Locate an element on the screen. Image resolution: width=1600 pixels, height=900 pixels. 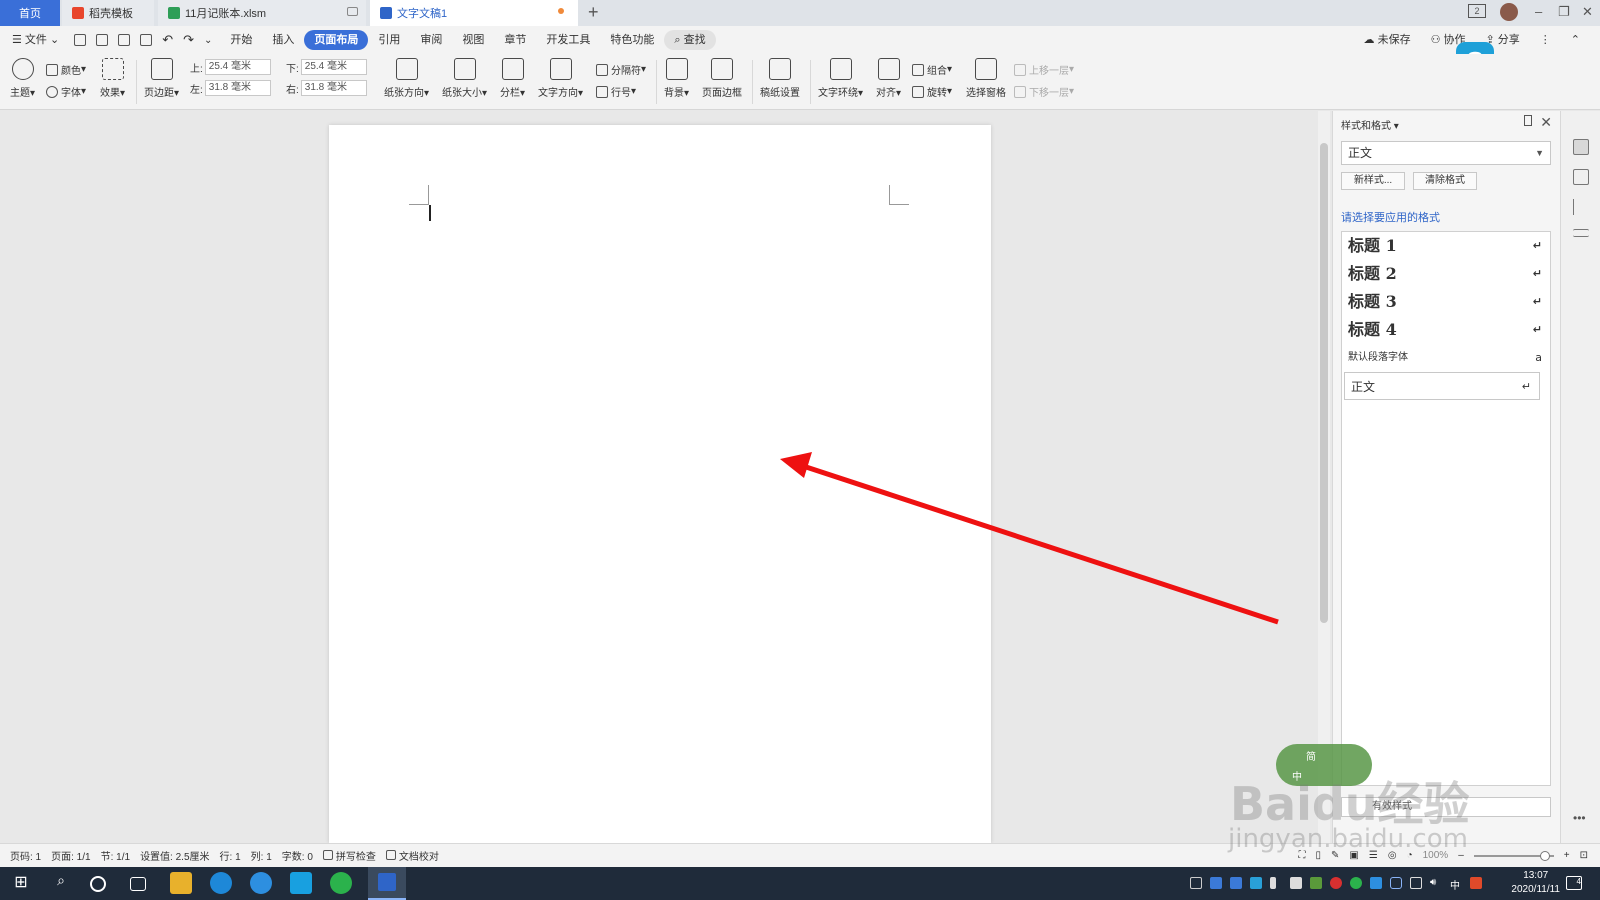
notification-icon: 4 is located at coordinates (1574, 883).